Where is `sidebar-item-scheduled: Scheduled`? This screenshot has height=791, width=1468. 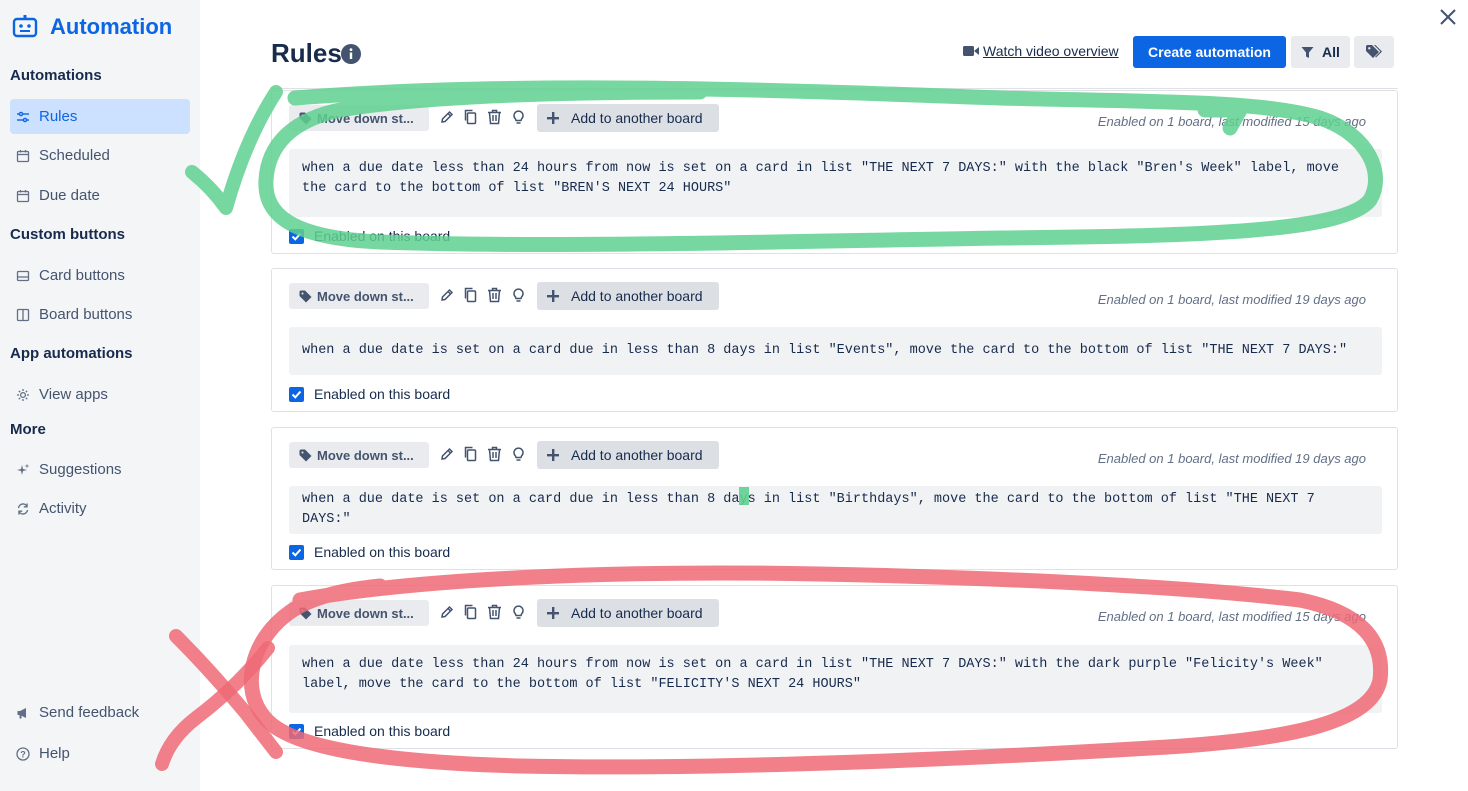 sidebar-item-scheduled: Scheduled is located at coordinates (100, 155).